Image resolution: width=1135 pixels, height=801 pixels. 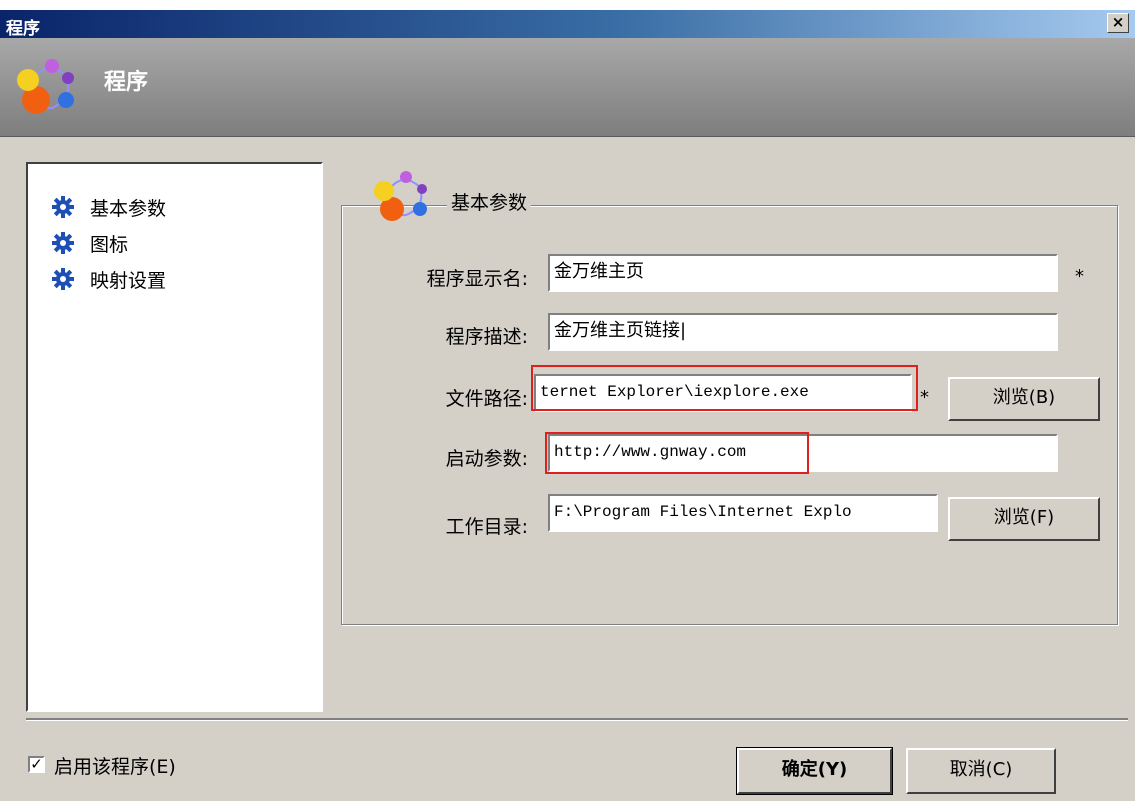 What do you see at coordinates (567, 87) in the screenshot?
I see `header-banner: 程序` at bounding box center [567, 87].